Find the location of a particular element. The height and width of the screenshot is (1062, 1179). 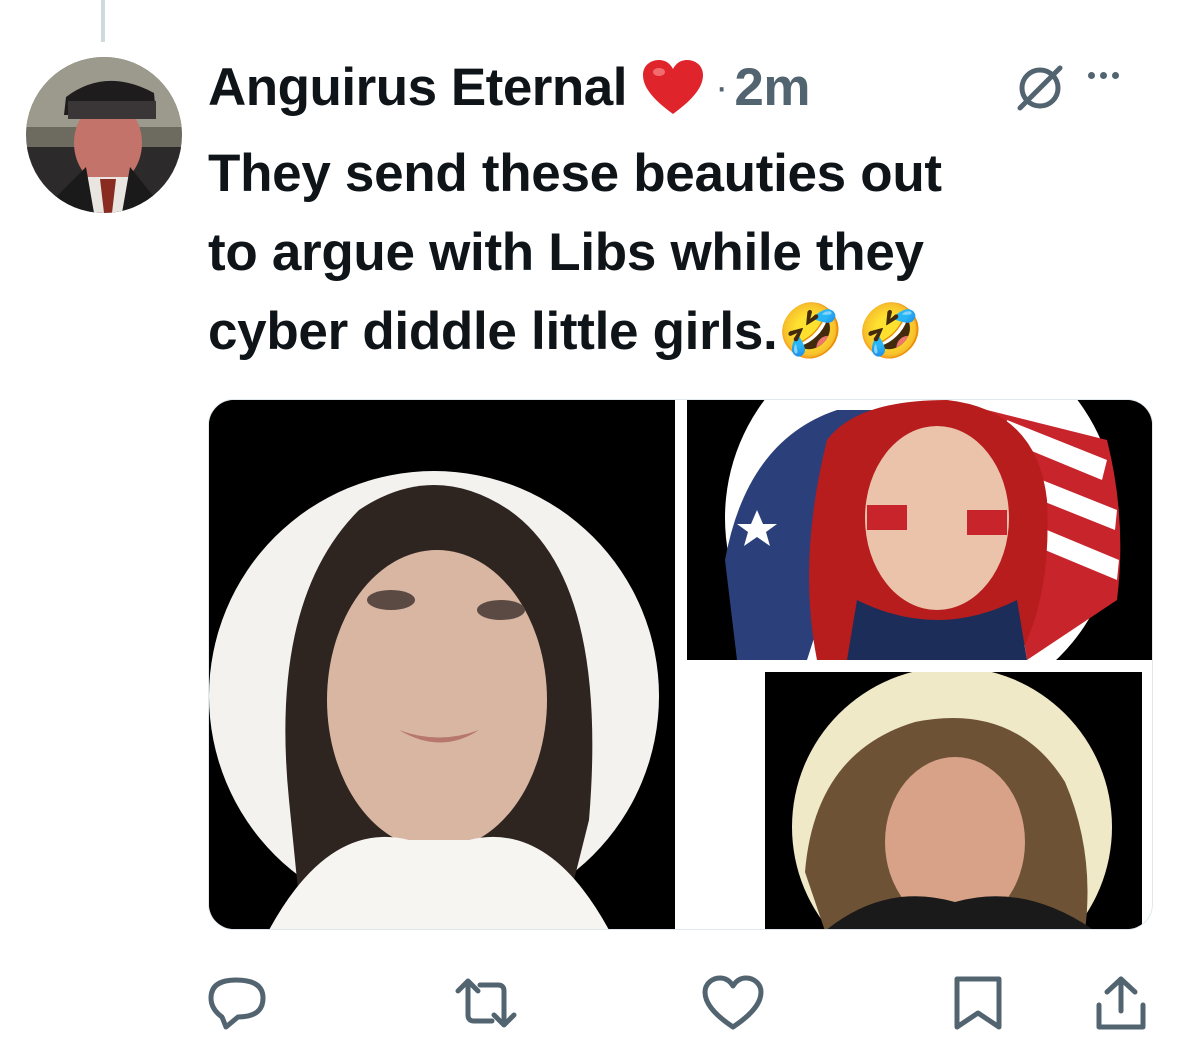

tweet-header: Anguirus Eternal · 2m is located at coordinates (509, 87).